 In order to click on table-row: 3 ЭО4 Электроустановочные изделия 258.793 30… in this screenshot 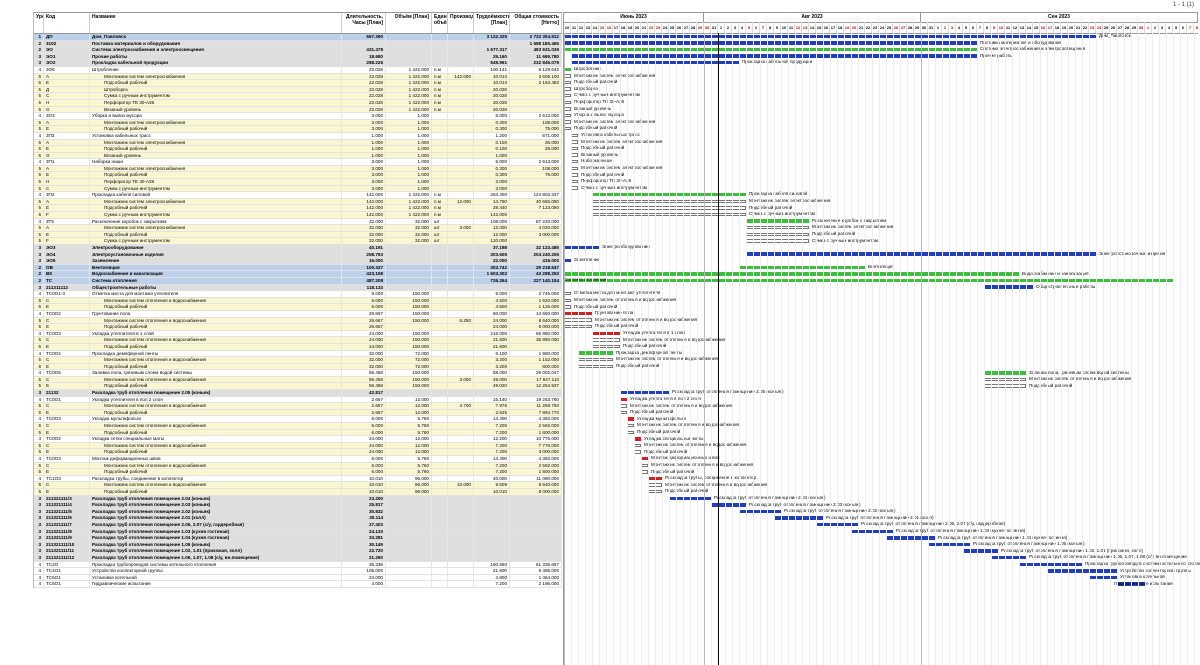, I will do `click(298, 255)`.